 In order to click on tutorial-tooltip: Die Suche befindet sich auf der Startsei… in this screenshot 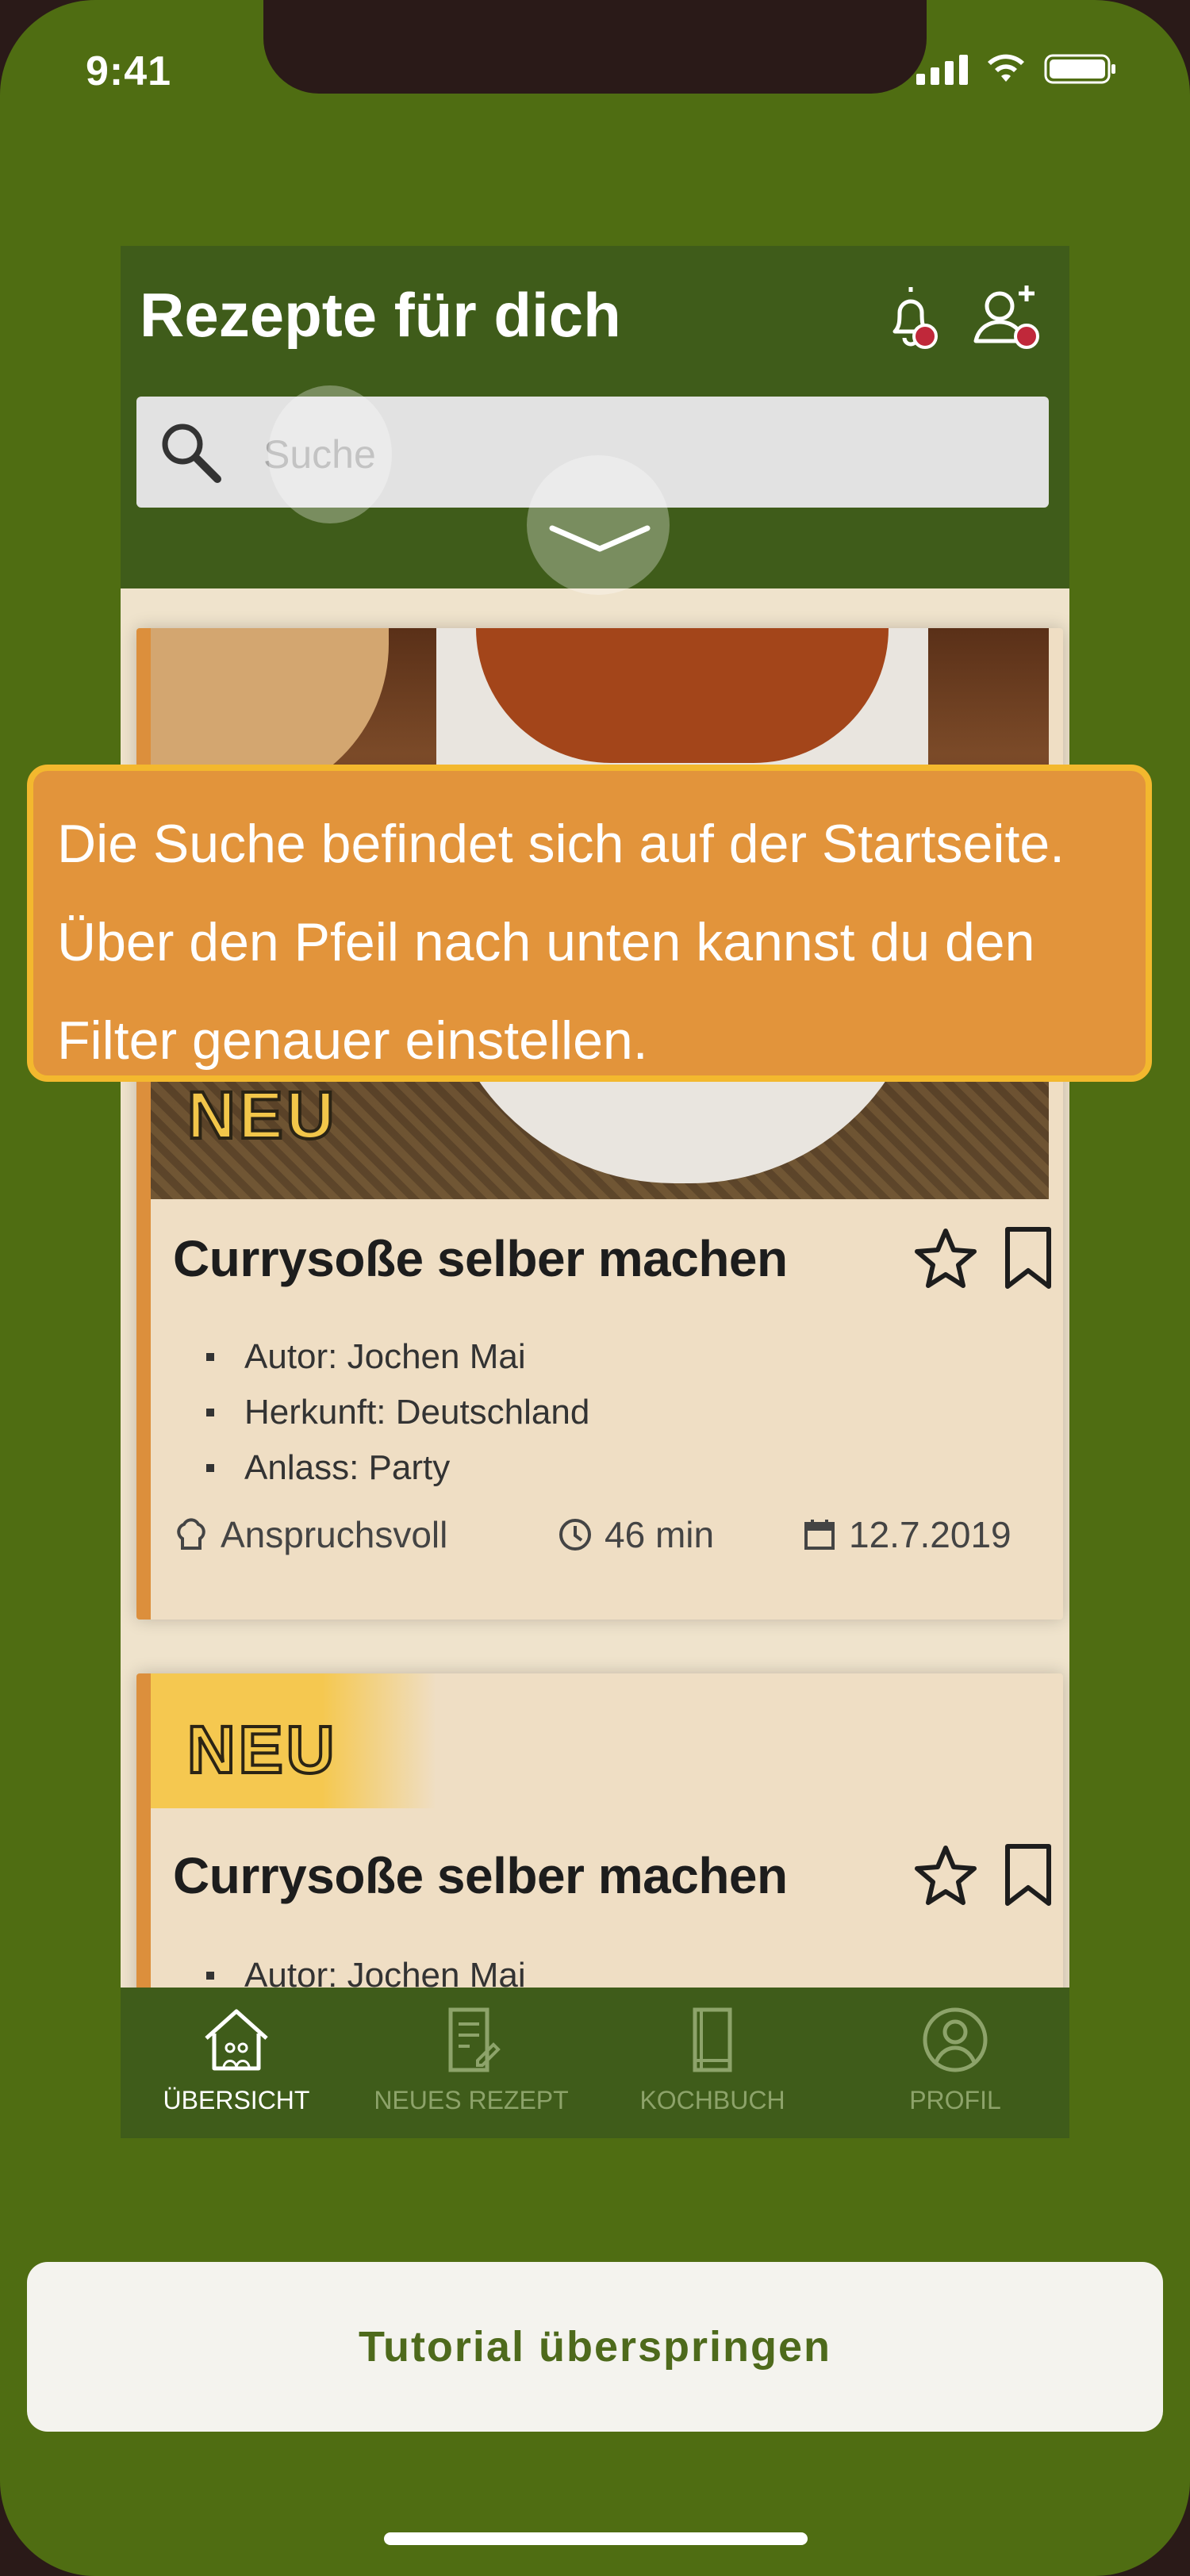, I will do `click(589, 924)`.